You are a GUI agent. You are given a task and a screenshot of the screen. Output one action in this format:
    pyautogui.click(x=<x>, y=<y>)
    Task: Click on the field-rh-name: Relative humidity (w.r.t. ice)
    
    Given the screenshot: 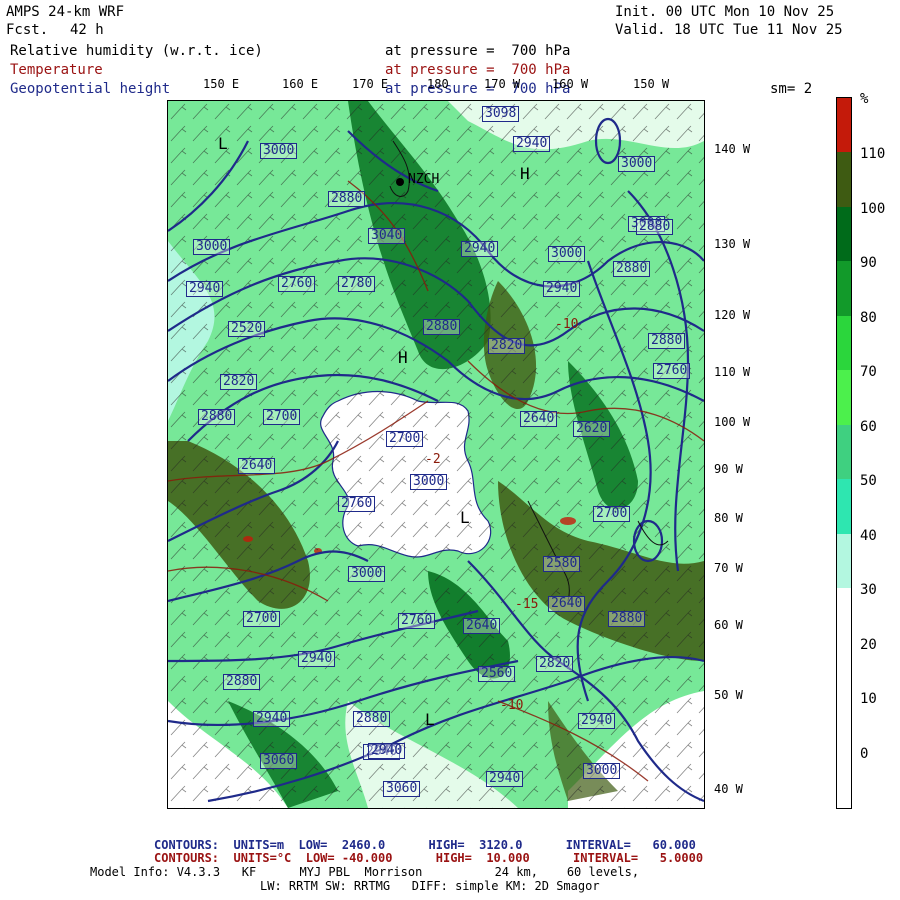 What is the action you would take?
    pyautogui.click(x=136, y=51)
    